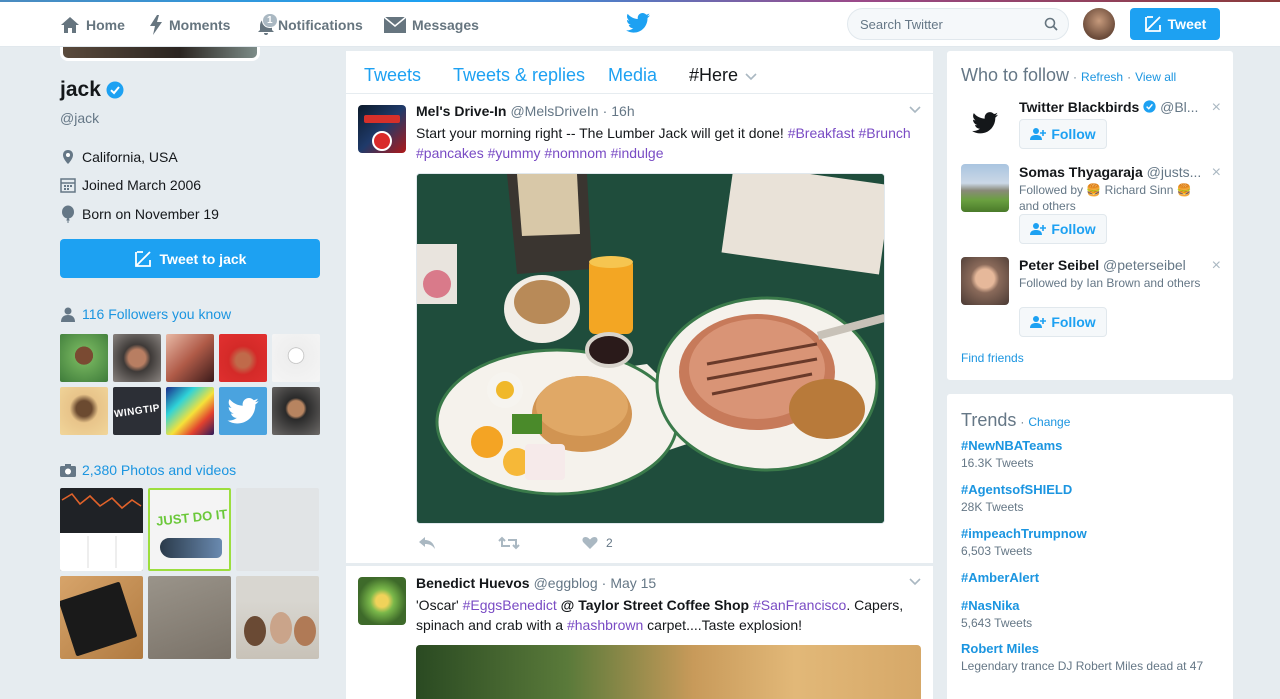 This screenshot has height=699, width=1280. Describe the element at coordinates (668, 672) in the screenshot. I see `tweet-photo` at that location.